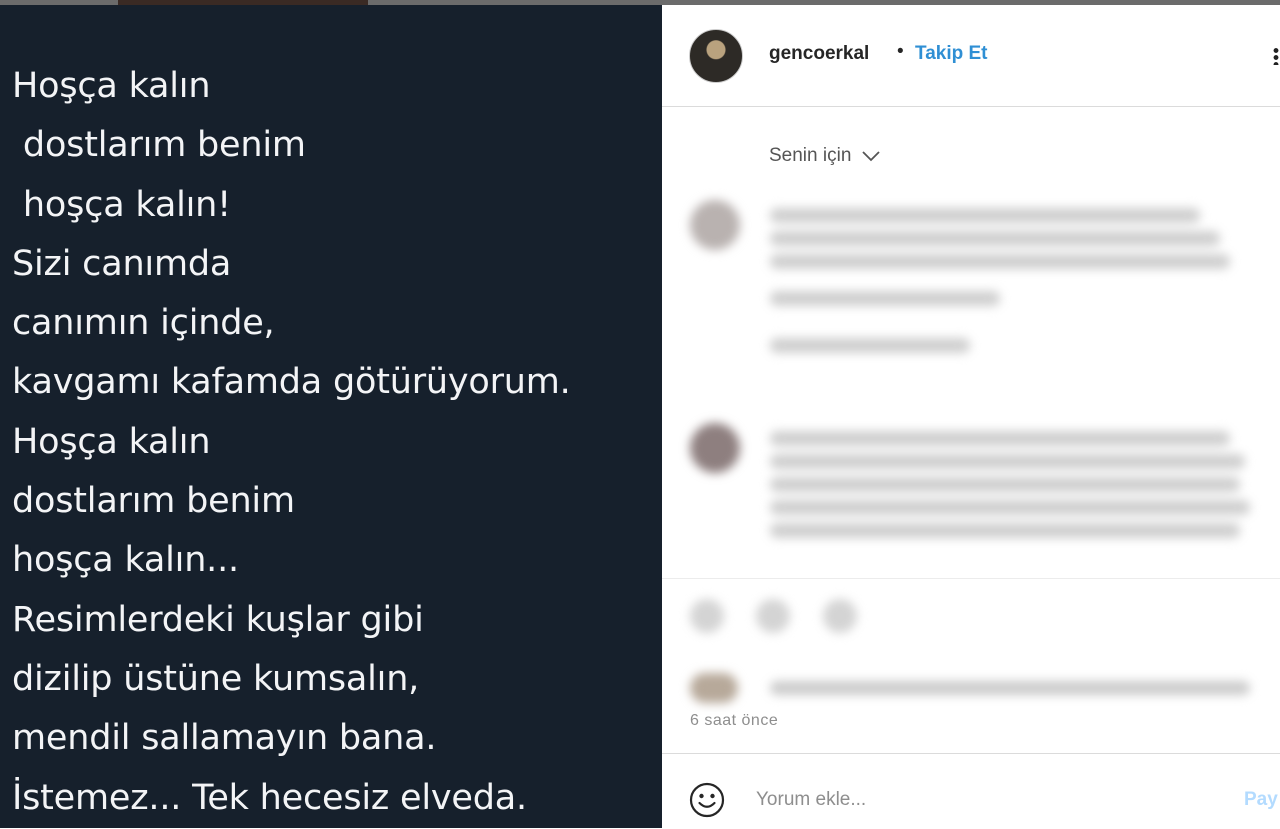 The image size is (1280, 829). I want to click on post-action-icons, so click(840, 619).